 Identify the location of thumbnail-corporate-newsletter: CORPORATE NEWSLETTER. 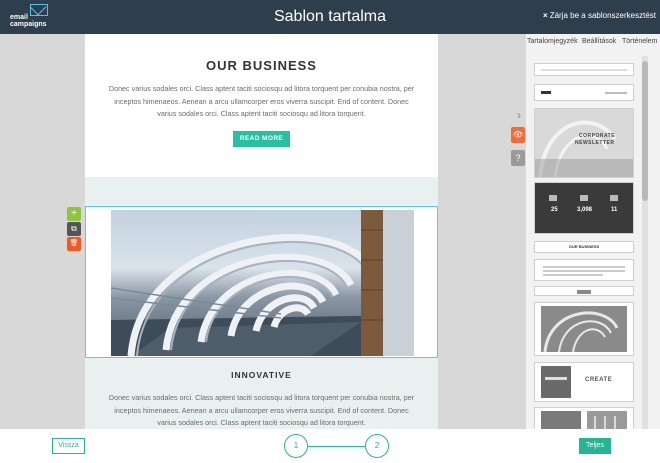
(584, 143).